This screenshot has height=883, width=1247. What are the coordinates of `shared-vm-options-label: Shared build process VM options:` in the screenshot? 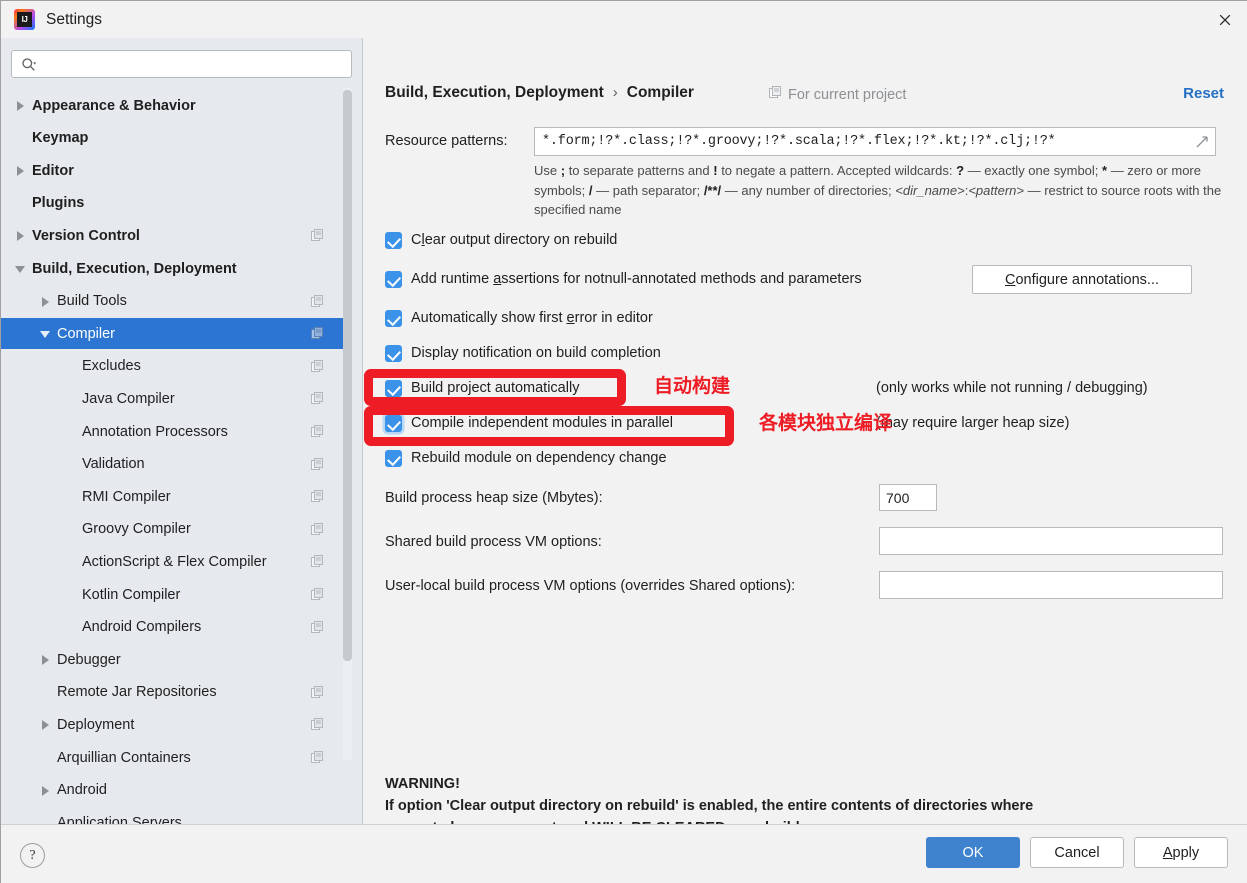 It's located at (493, 542).